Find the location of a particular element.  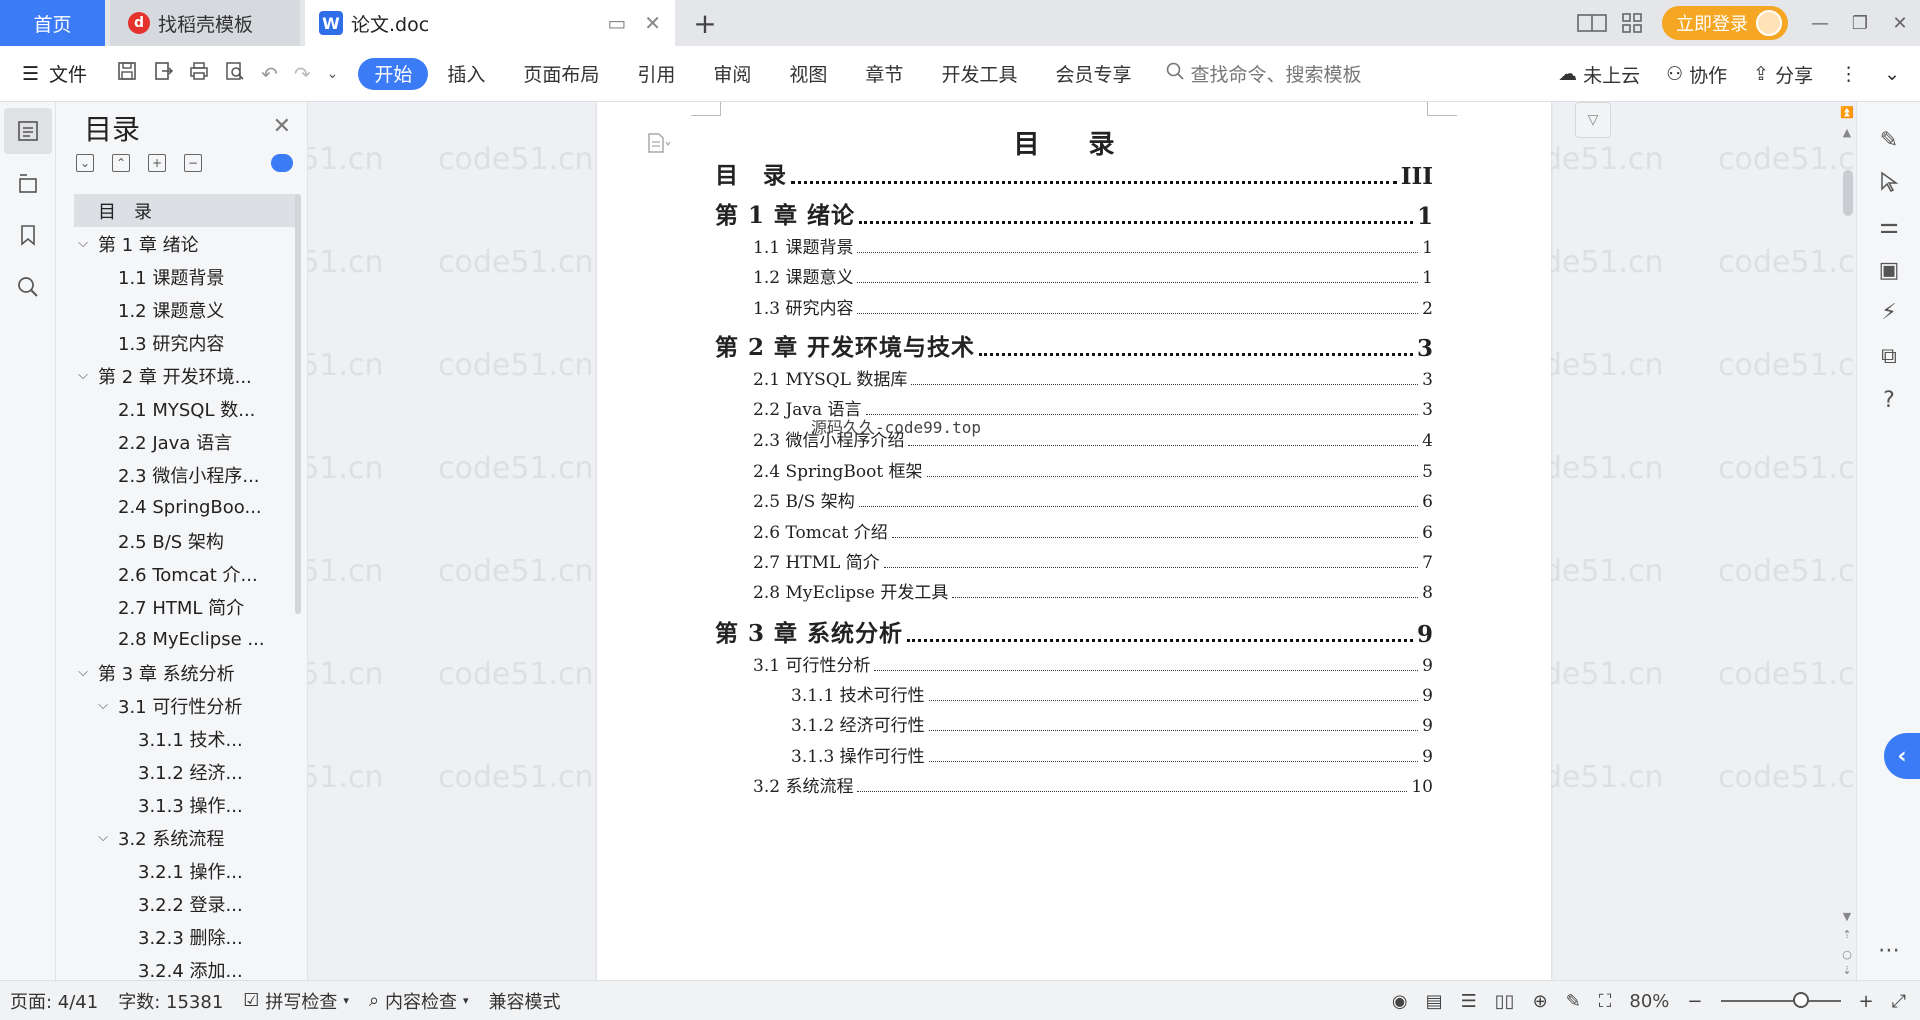

toc-item: 2.2 Java 语言 is located at coordinates (186, 441).